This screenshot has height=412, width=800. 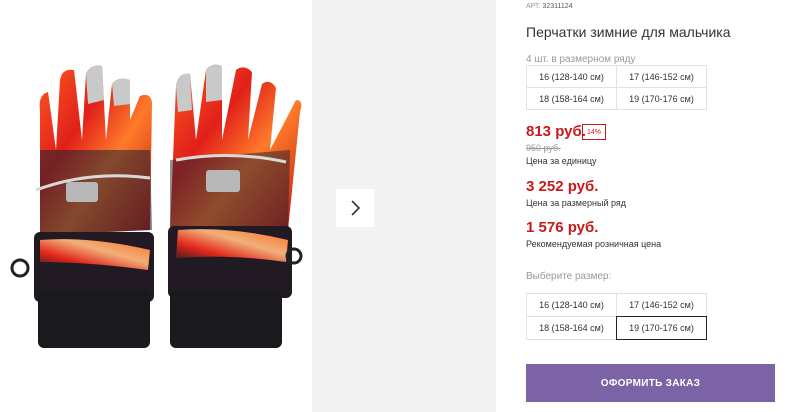 I want to click on right-glove, so click(x=235, y=206).